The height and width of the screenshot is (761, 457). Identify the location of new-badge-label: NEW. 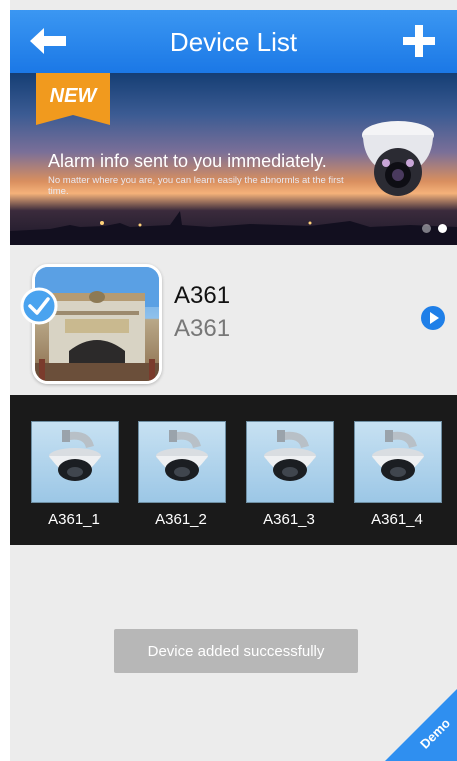
(73, 96).